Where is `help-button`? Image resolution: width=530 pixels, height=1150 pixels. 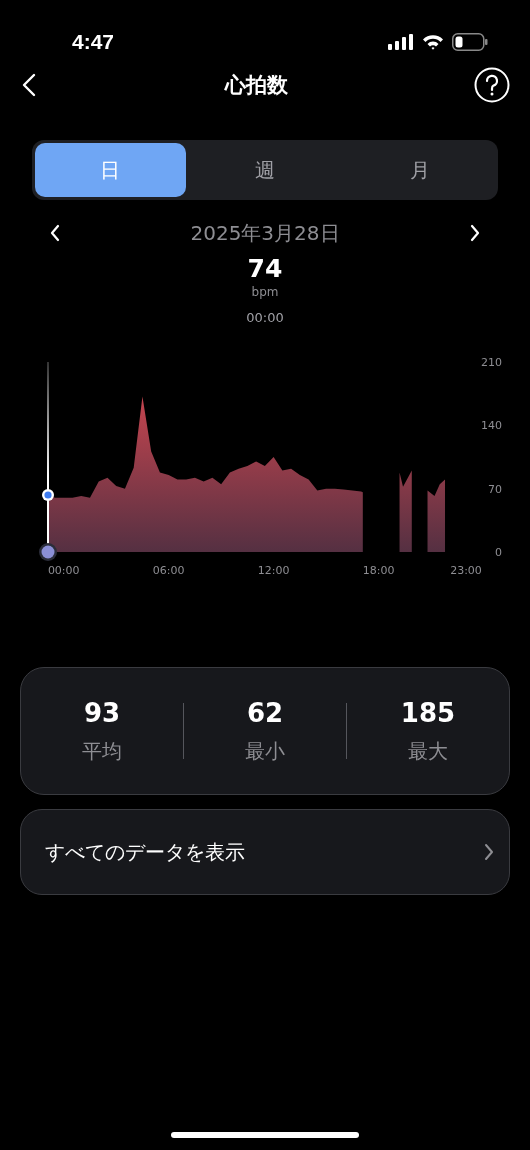 help-button is located at coordinates (492, 85).